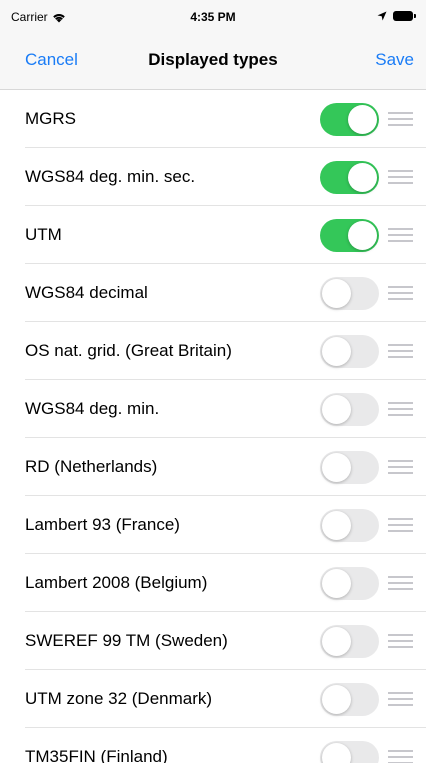 This screenshot has height=763, width=426. I want to click on list-item-label: WGS84 decimal, so click(86, 292).